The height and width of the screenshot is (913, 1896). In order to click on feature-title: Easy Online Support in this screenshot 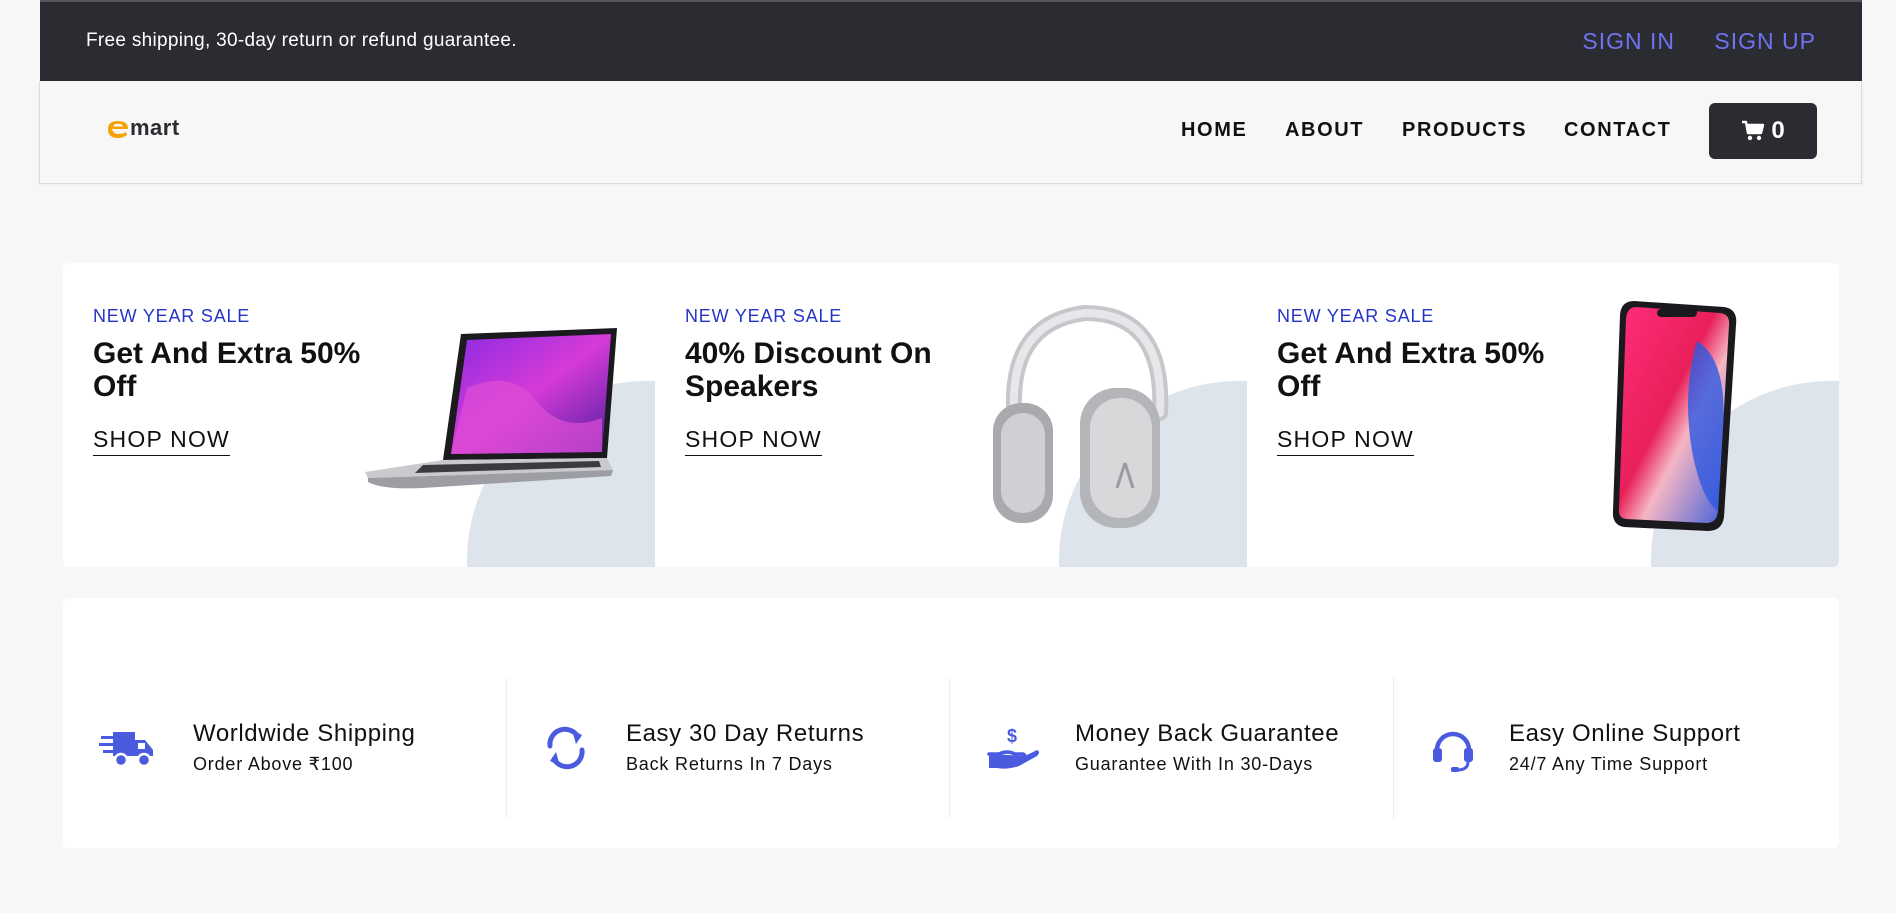, I will do `click(1625, 733)`.